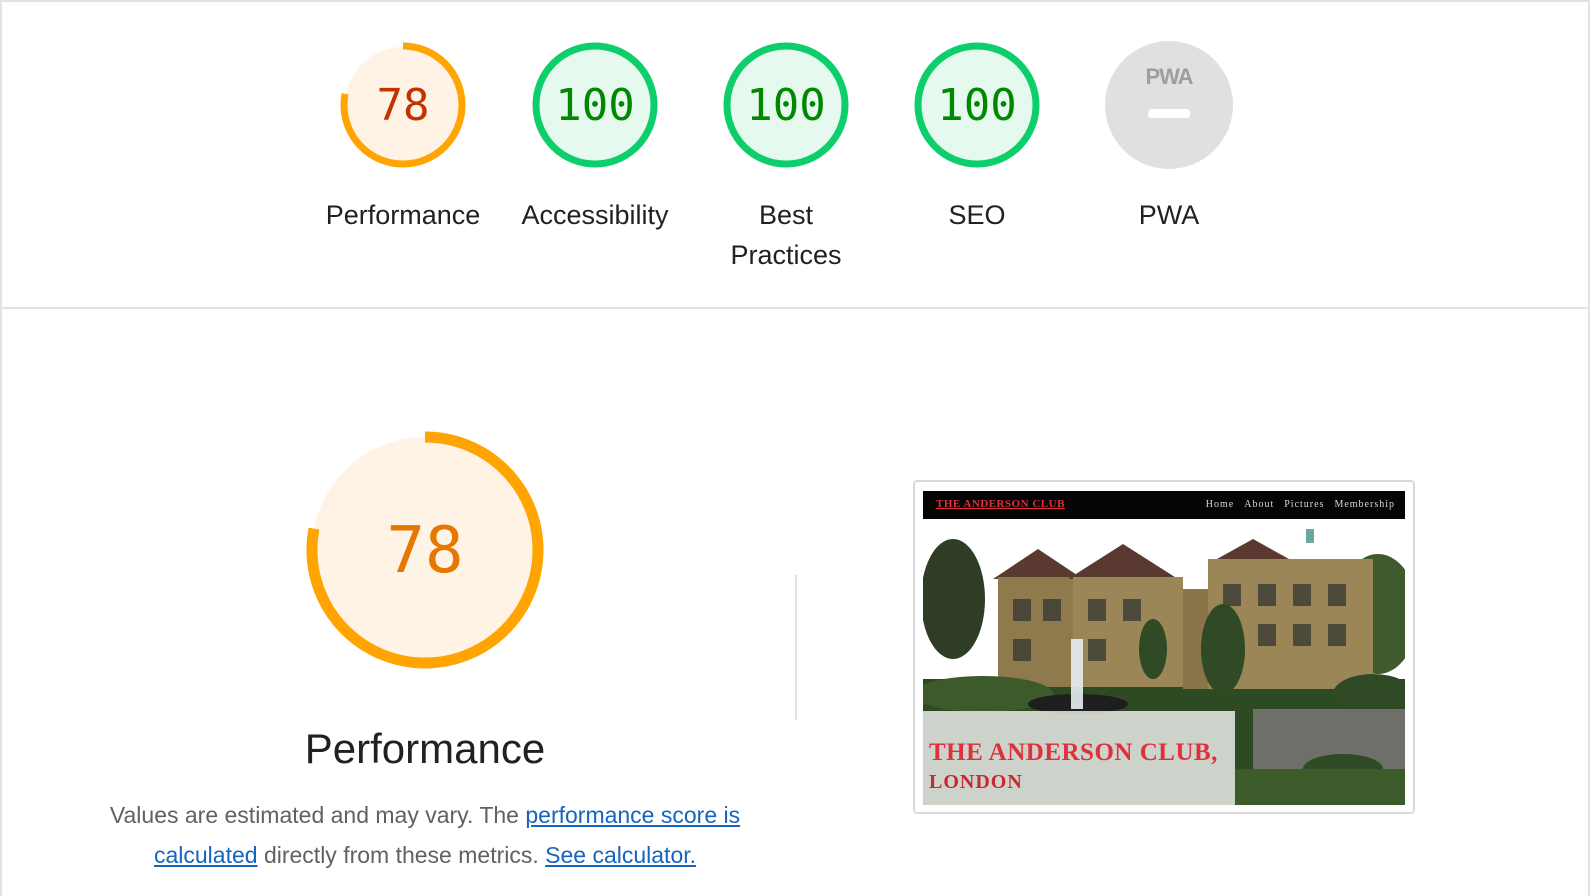 This screenshot has height=896, width=1590. I want to click on gauge-performance: 78 Performance, so click(403, 137).